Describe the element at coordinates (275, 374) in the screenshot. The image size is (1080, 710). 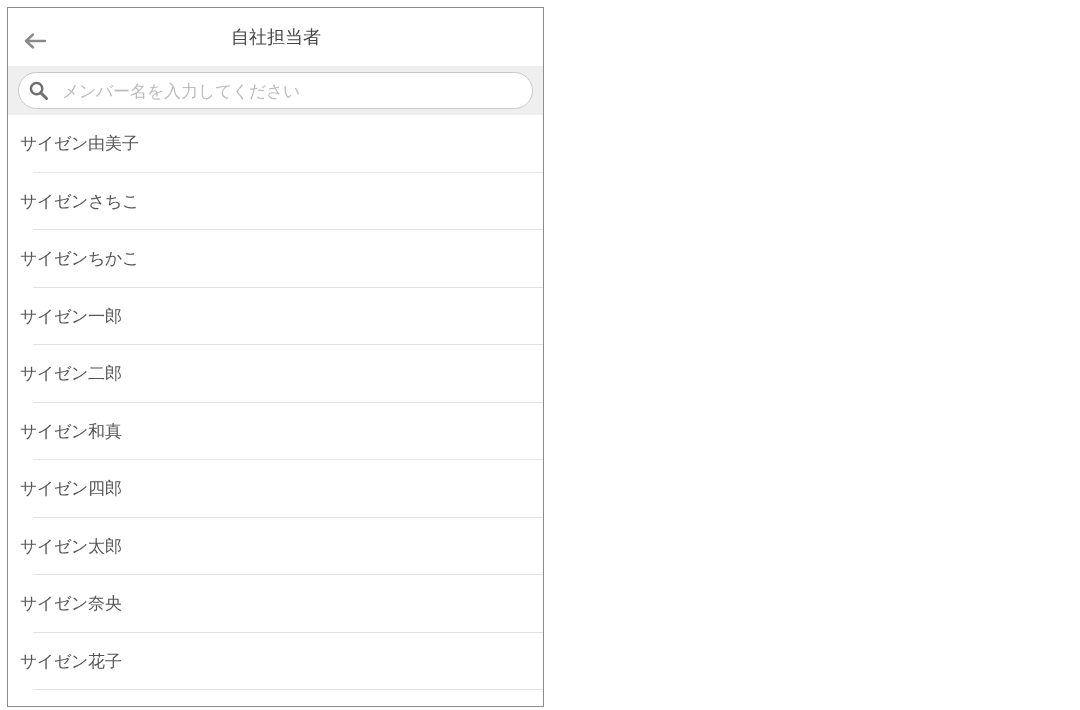
I see `member-list-item: サイゼン二郎` at that location.